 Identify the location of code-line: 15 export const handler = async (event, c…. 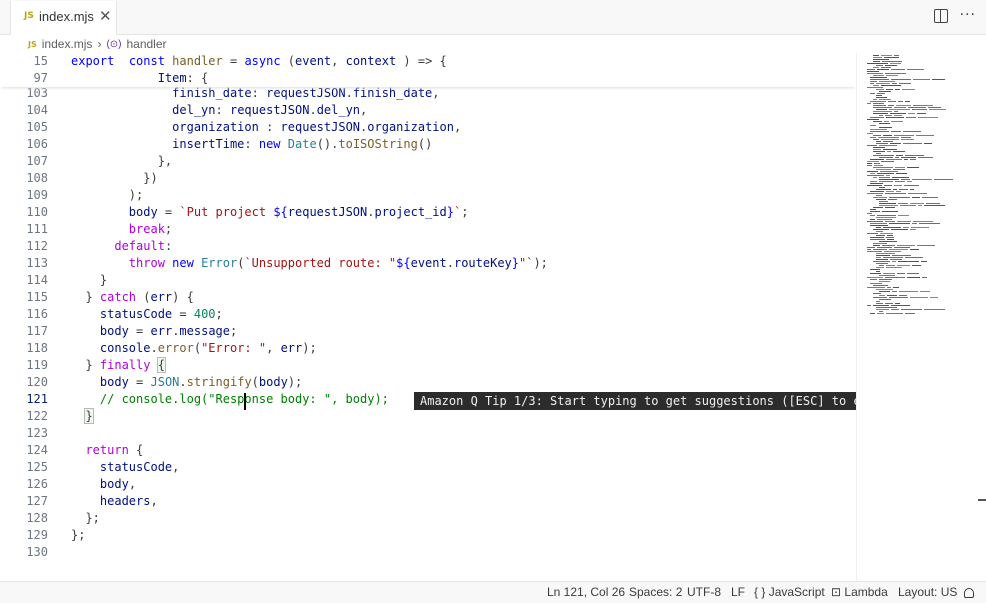
(428, 61).